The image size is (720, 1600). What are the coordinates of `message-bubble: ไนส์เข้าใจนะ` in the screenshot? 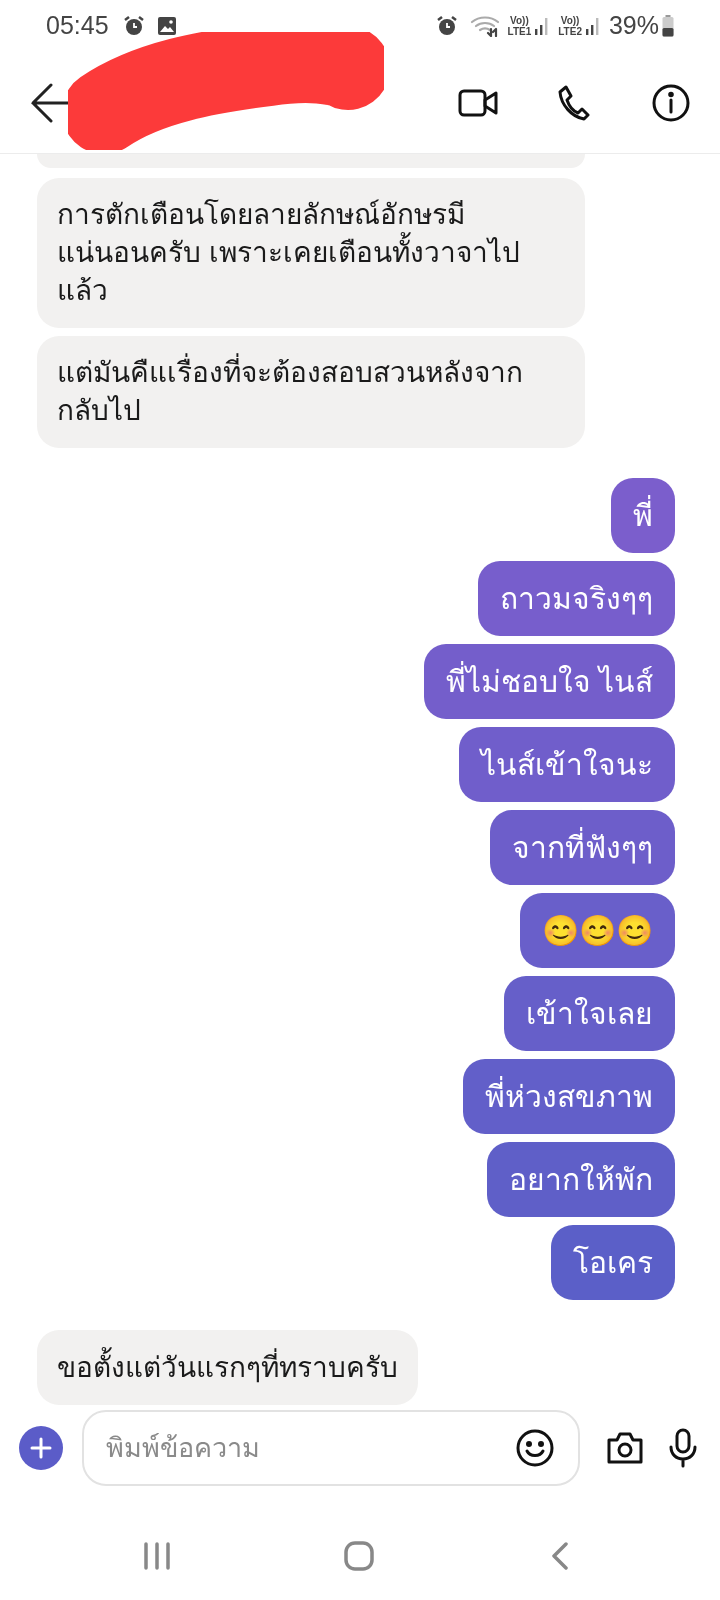 It's located at (567, 764).